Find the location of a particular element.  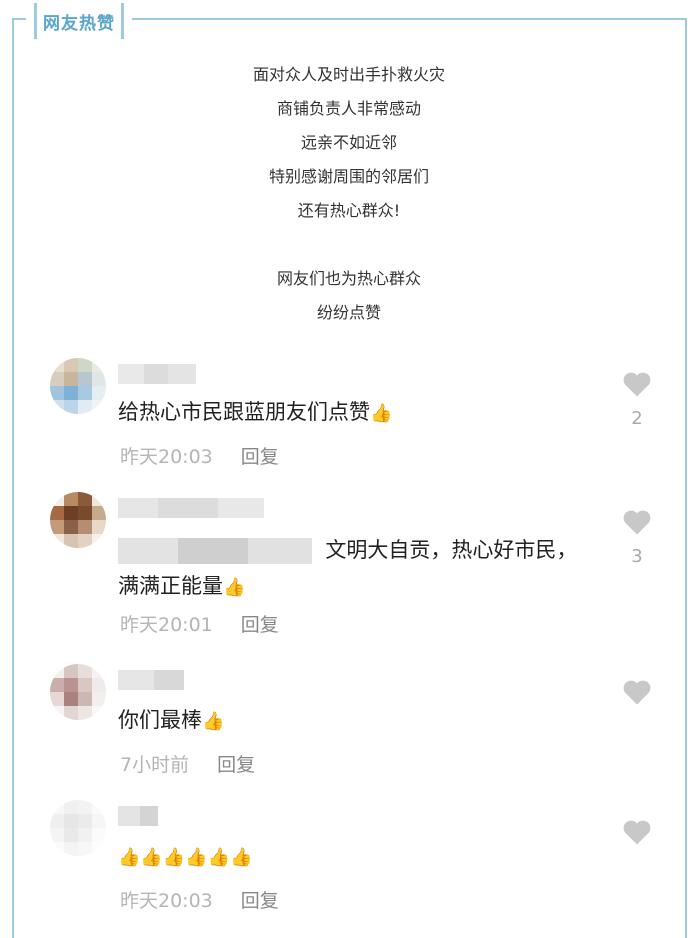

comment-meta: 7小时前 回复 is located at coordinates (187, 763).